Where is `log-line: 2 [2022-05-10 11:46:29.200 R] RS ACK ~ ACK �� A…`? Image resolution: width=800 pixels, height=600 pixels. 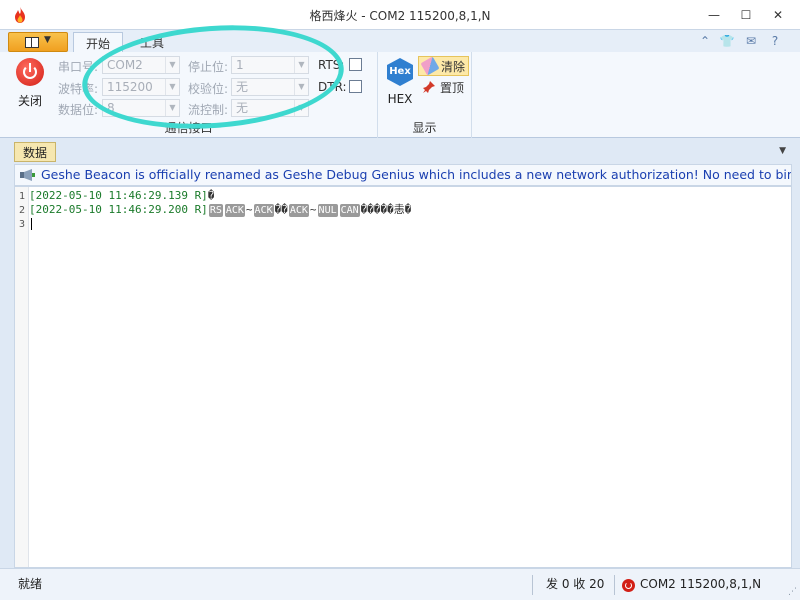 log-line: 2 [2022-05-10 11:46:29.200 R] RS ACK ~ ACK �� A… is located at coordinates (213, 210).